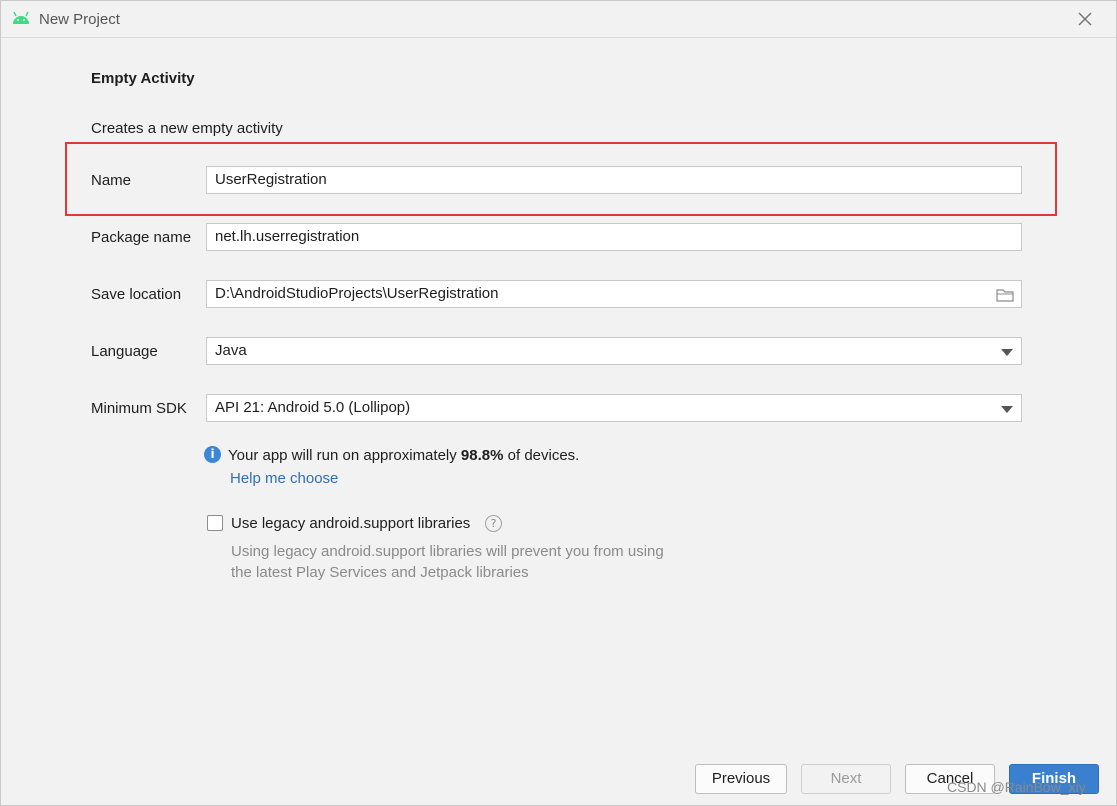 Image resolution: width=1117 pixels, height=806 pixels. I want to click on language-select: Java, so click(614, 351).